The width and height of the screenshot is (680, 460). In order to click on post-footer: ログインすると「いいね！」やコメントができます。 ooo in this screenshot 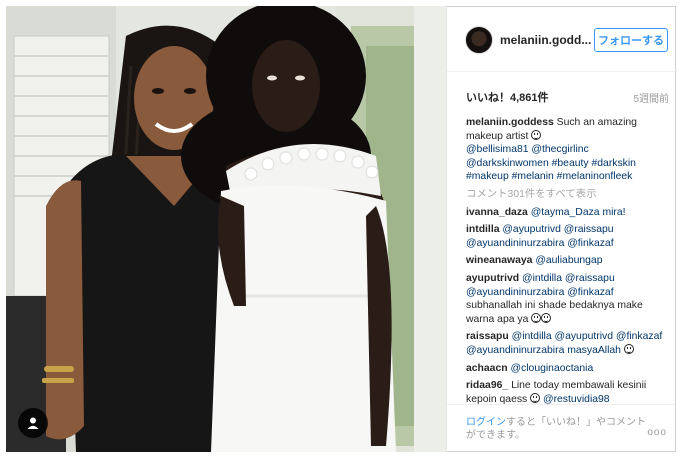, I will do `click(562, 428)`.